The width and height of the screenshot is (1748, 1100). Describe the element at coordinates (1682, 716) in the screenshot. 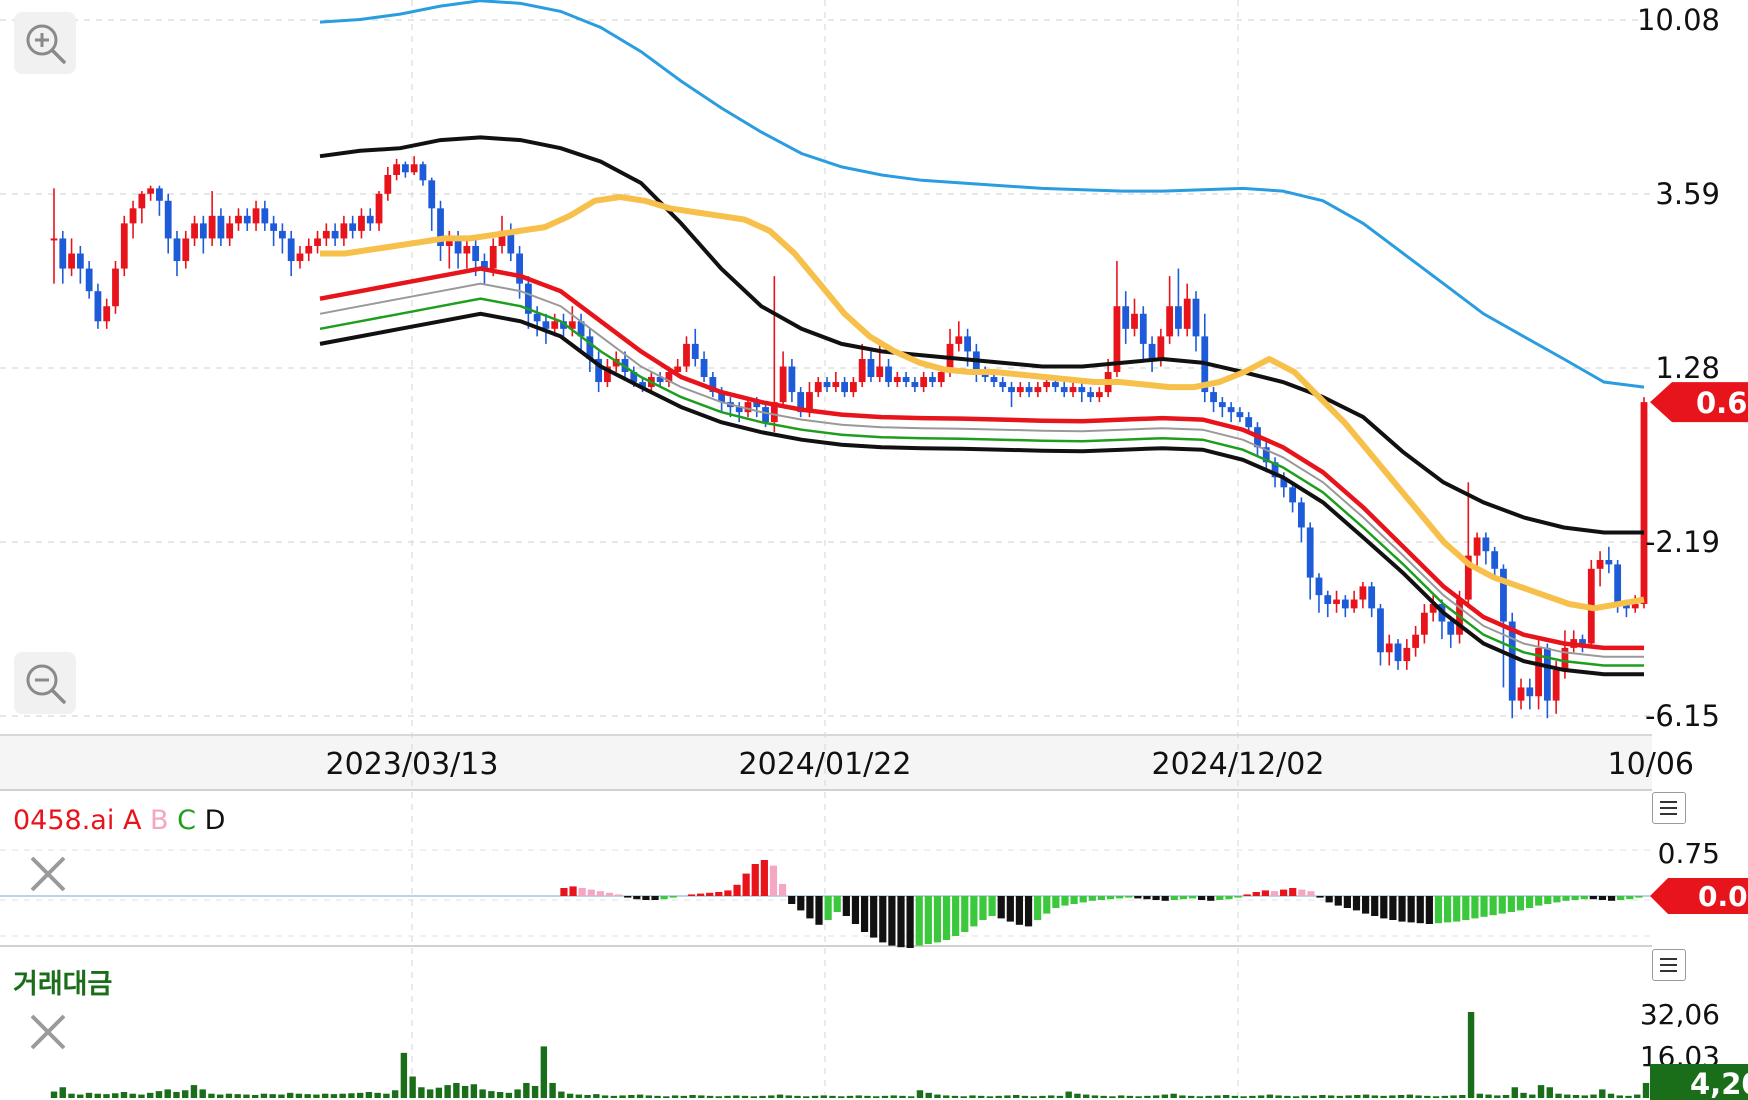

I see `price-tick-label: -6.15` at that location.